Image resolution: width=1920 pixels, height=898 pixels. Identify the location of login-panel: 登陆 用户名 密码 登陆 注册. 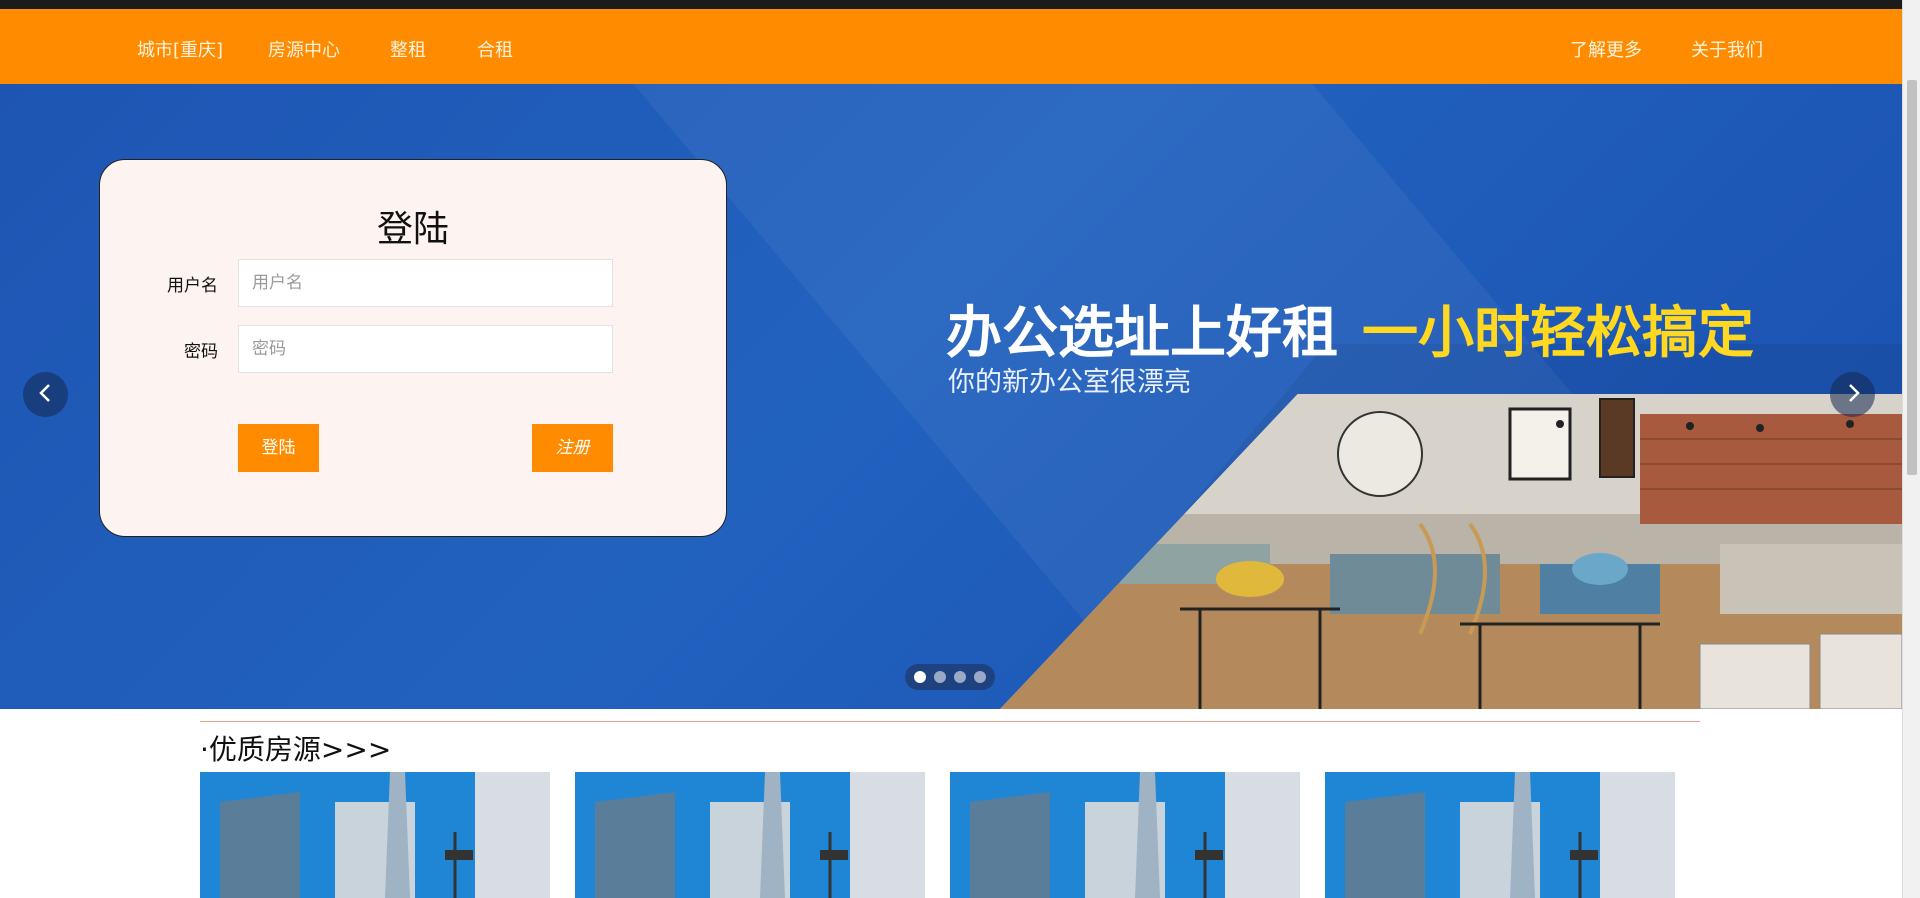
(413, 348).